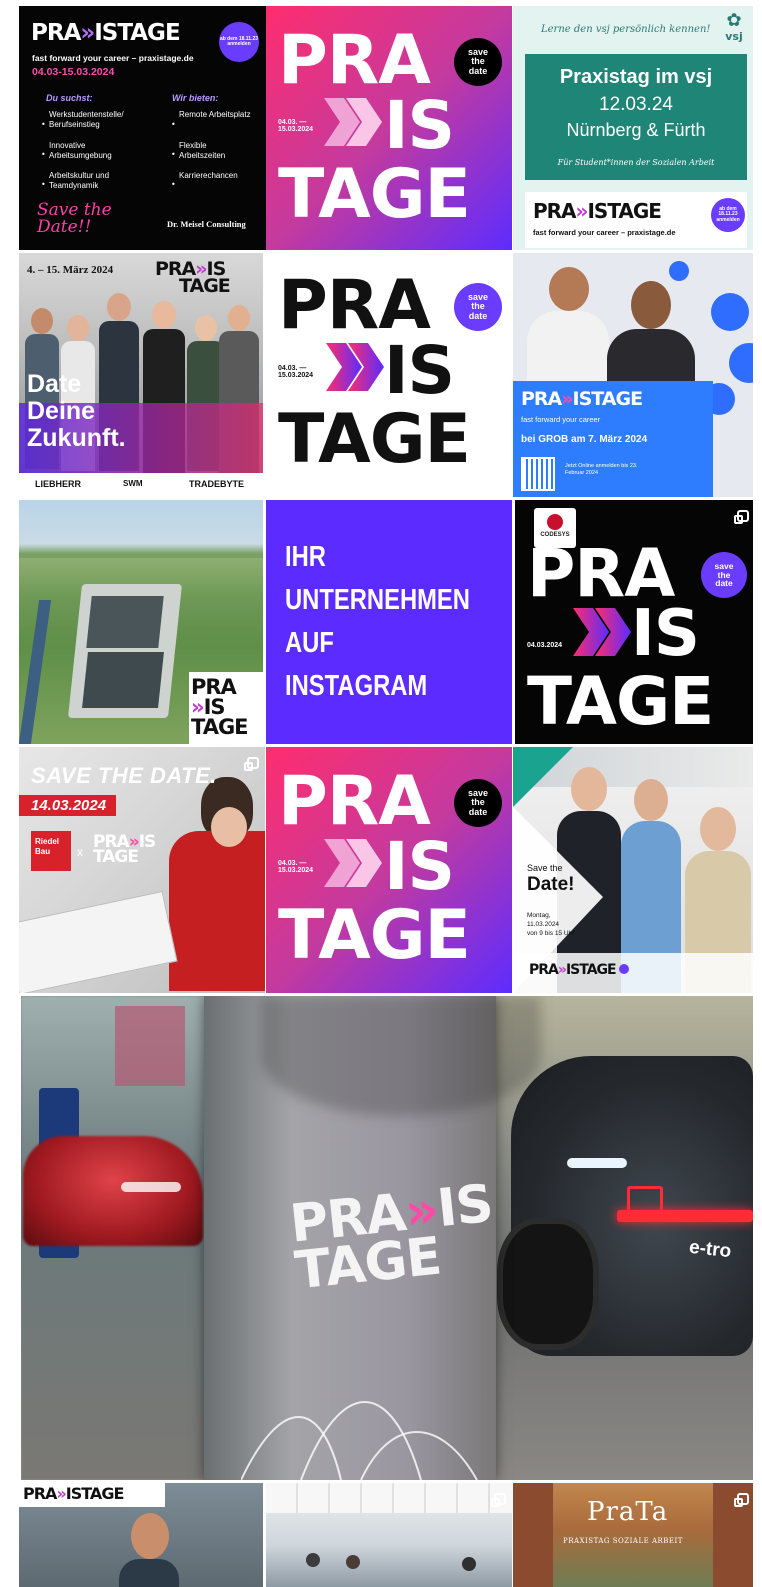 Image resolution: width=762 pixels, height=1587 pixels. I want to click on slogan: Date Deine Zukunft., so click(76, 411).